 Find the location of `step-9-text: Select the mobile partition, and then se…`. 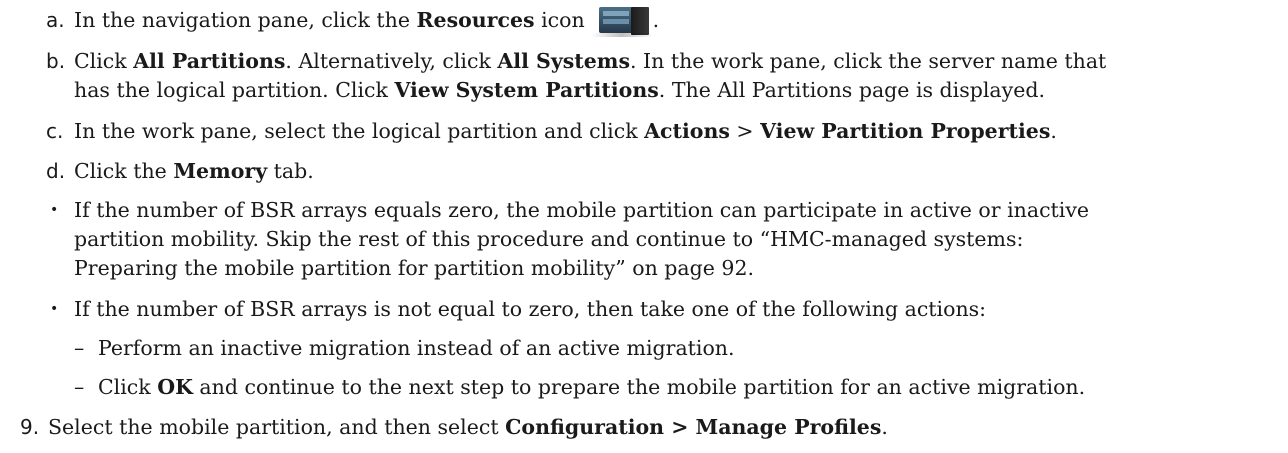

step-9-text: Select the mobile partition, and then se… is located at coordinates (468, 427).